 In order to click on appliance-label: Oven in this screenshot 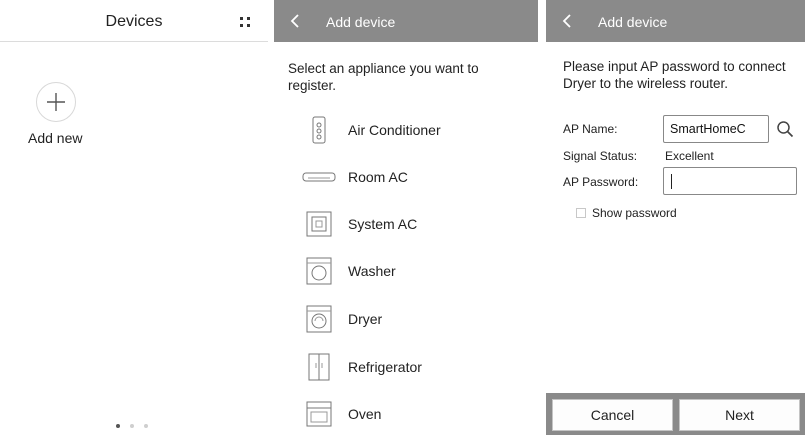, I will do `click(365, 414)`.